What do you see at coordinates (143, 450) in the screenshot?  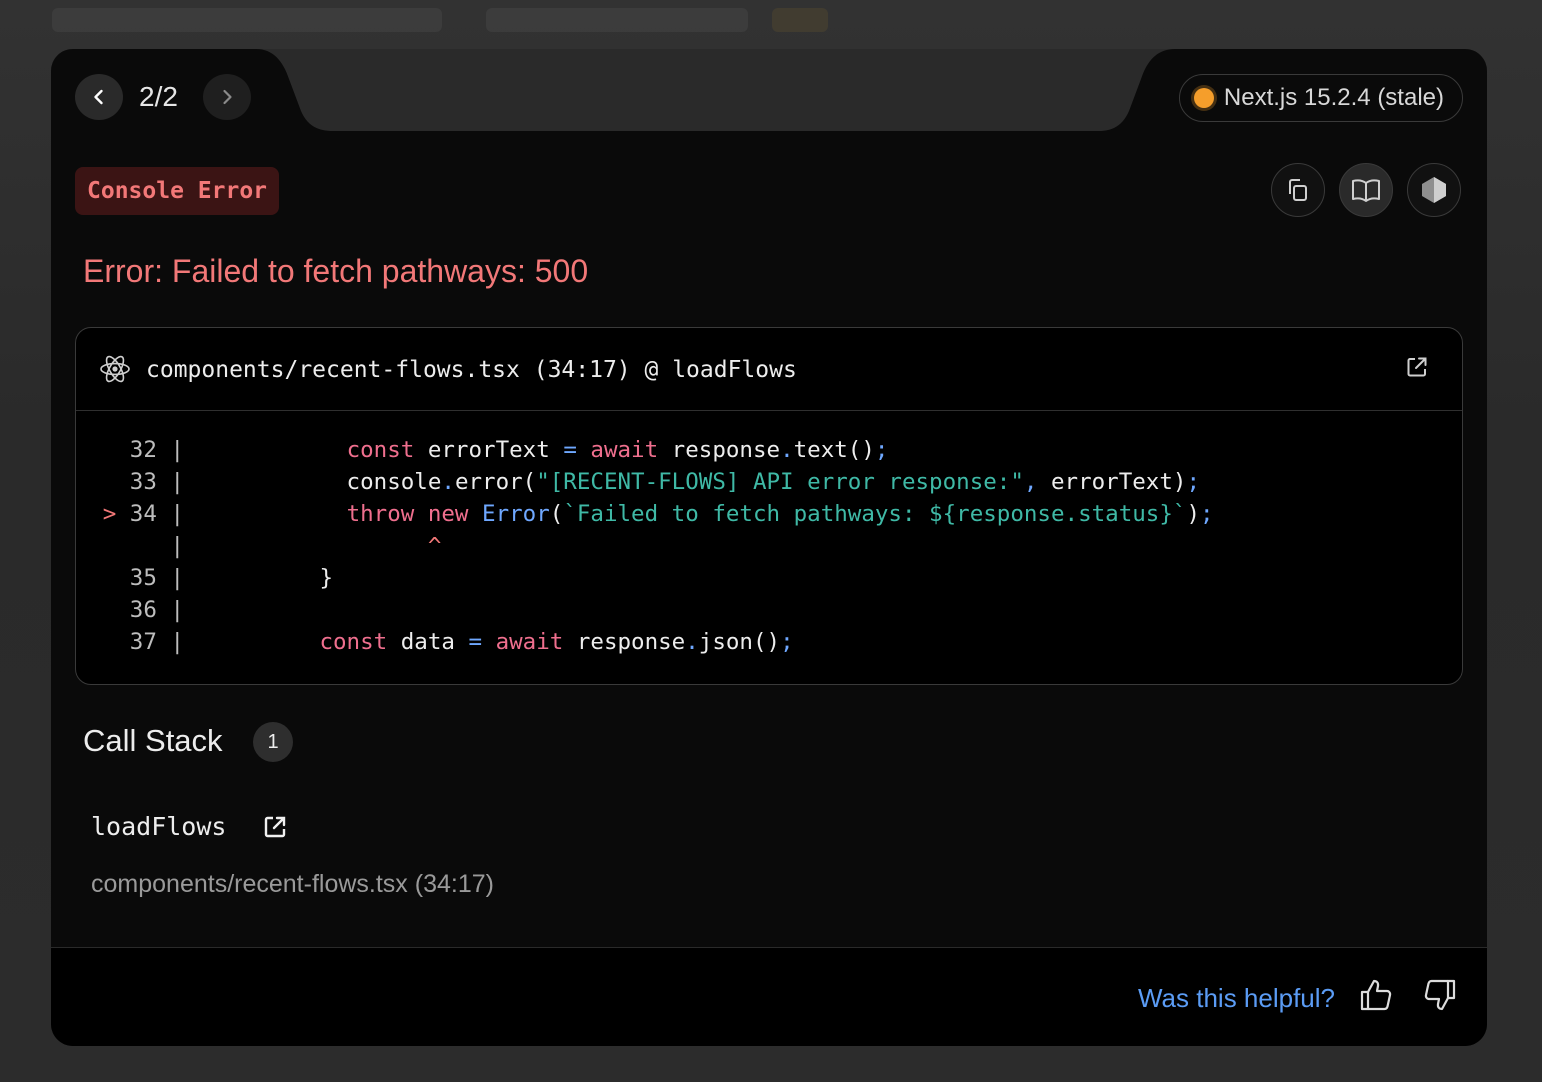 I see `line-gutter: 32 |` at bounding box center [143, 450].